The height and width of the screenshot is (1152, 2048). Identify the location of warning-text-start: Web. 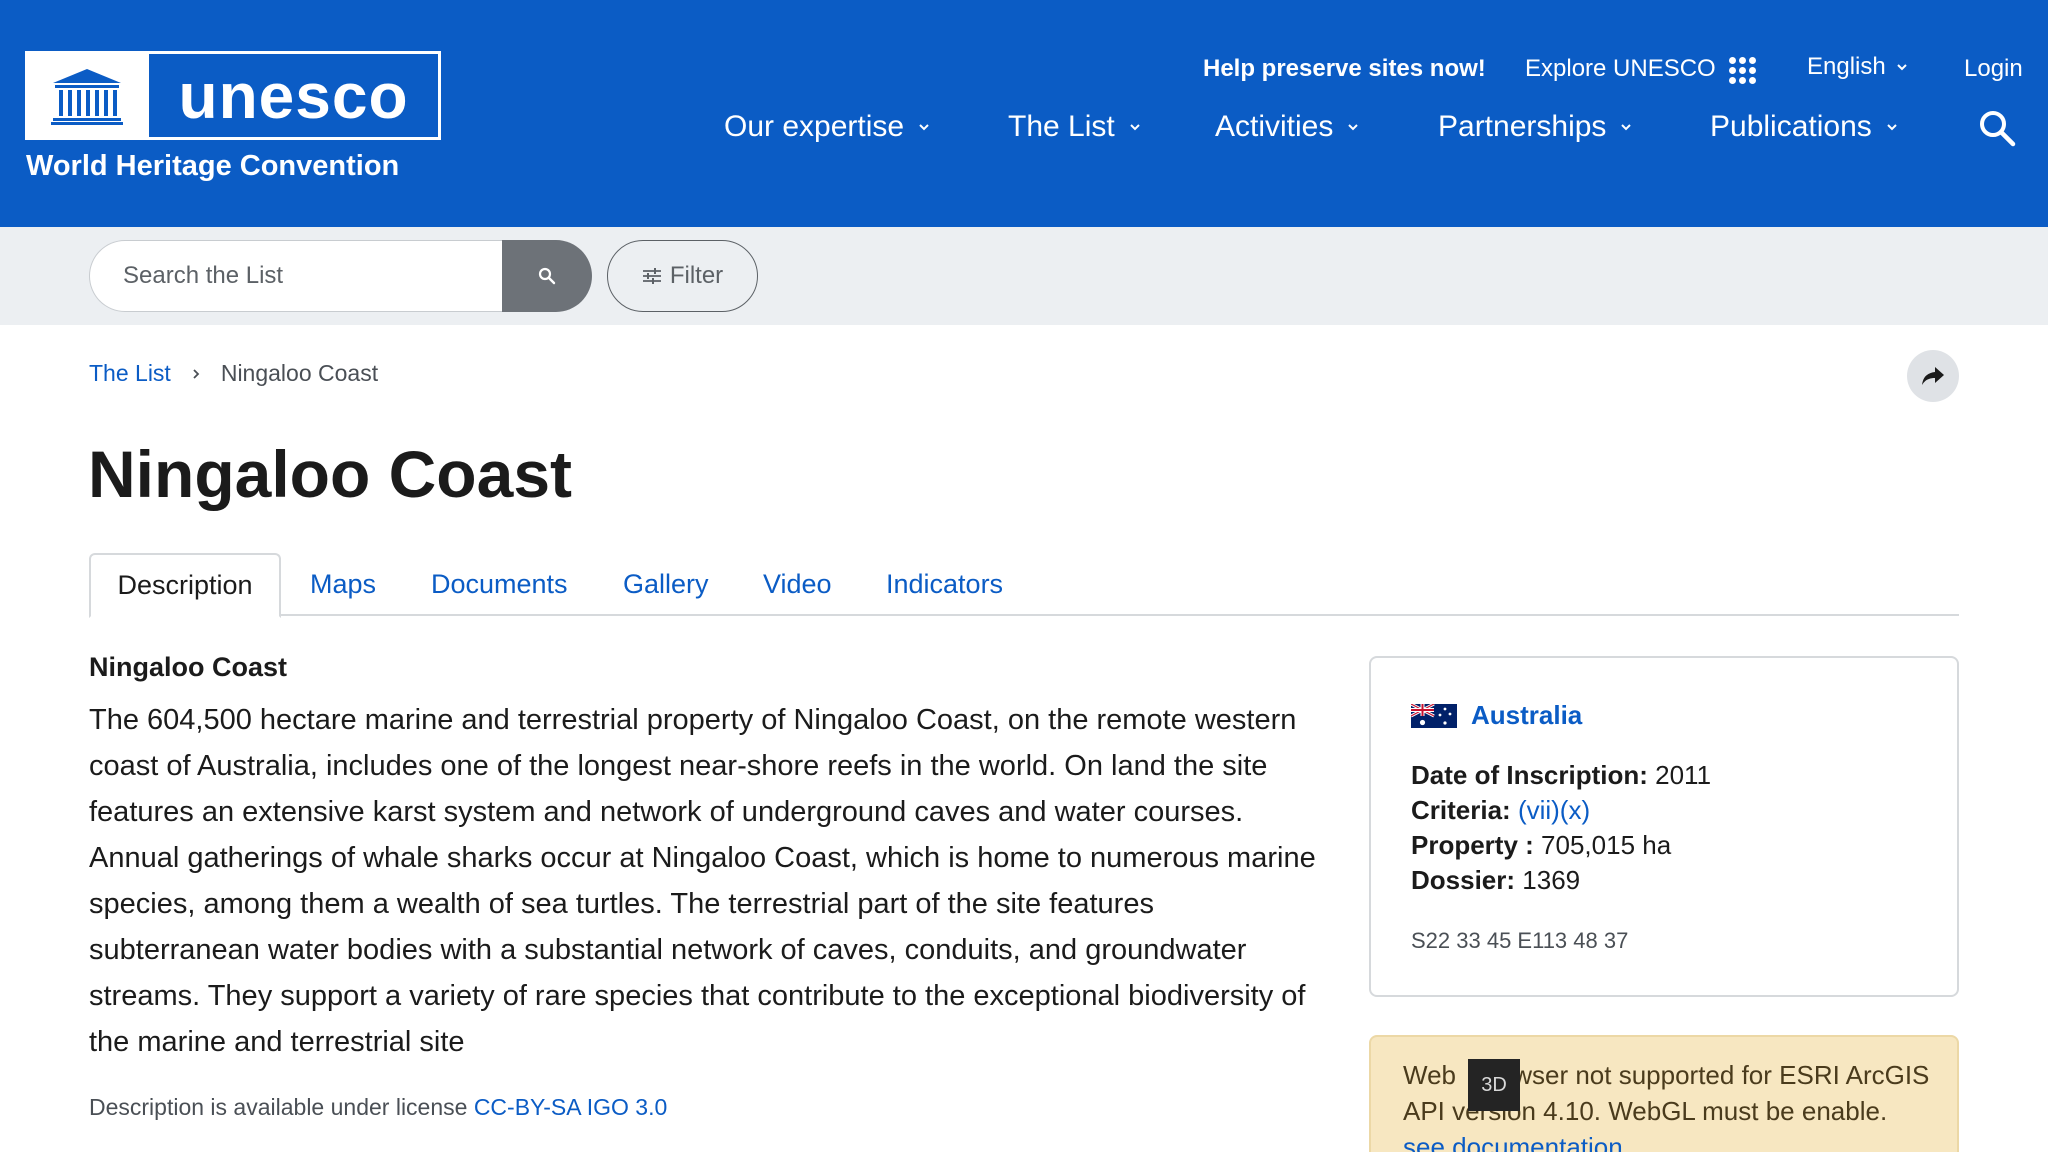
(1433, 1075).